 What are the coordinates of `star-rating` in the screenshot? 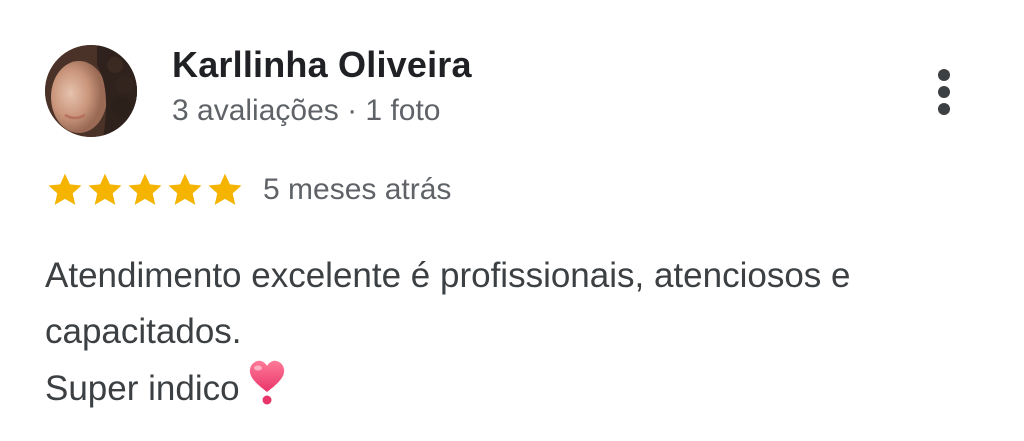 It's located at (145, 190).